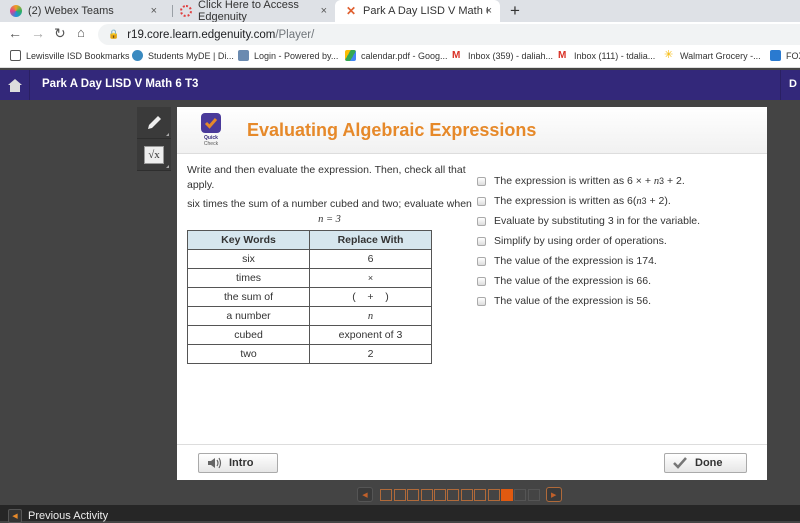 Image resolution: width=800 pixels, height=523 pixels. What do you see at coordinates (15, 55) in the screenshot?
I see `folder-icon` at bounding box center [15, 55].